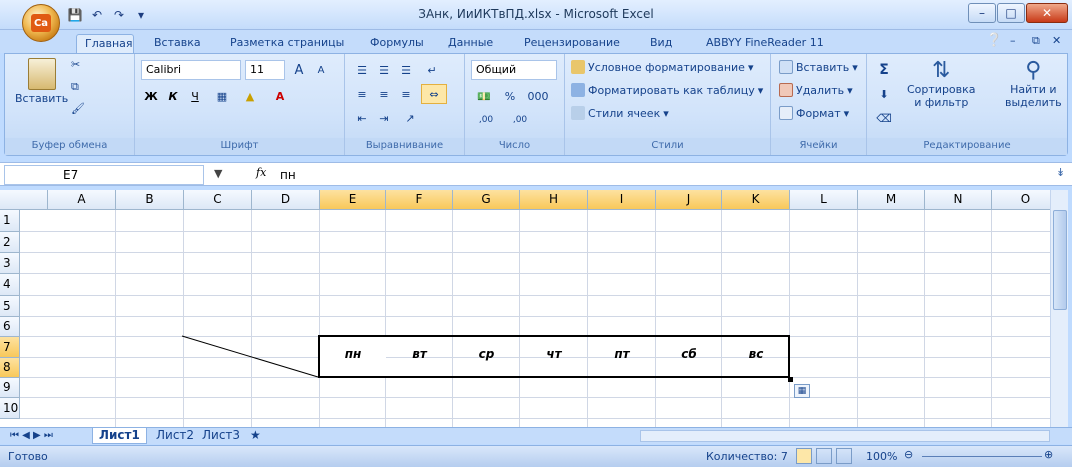 The width and height of the screenshot is (1072, 467). Describe the element at coordinates (884, 118) in the screenshot. I see `clear-icon: ⌫` at that location.